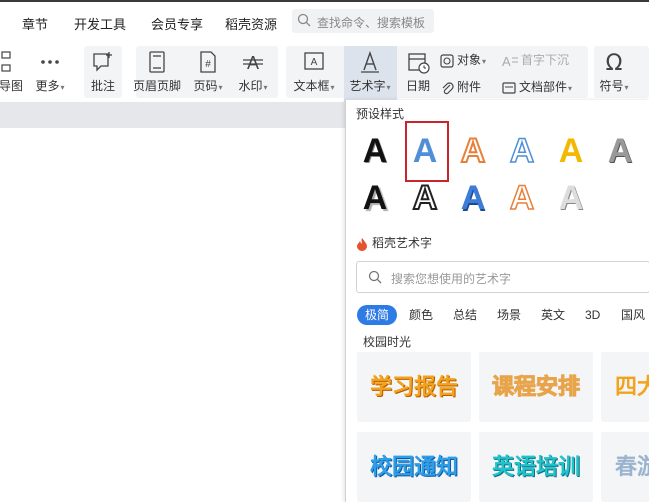 Image resolution: width=649 pixels, height=502 pixels. What do you see at coordinates (35, 23) in the screenshot?
I see `menu-chapter: 章节` at bounding box center [35, 23].